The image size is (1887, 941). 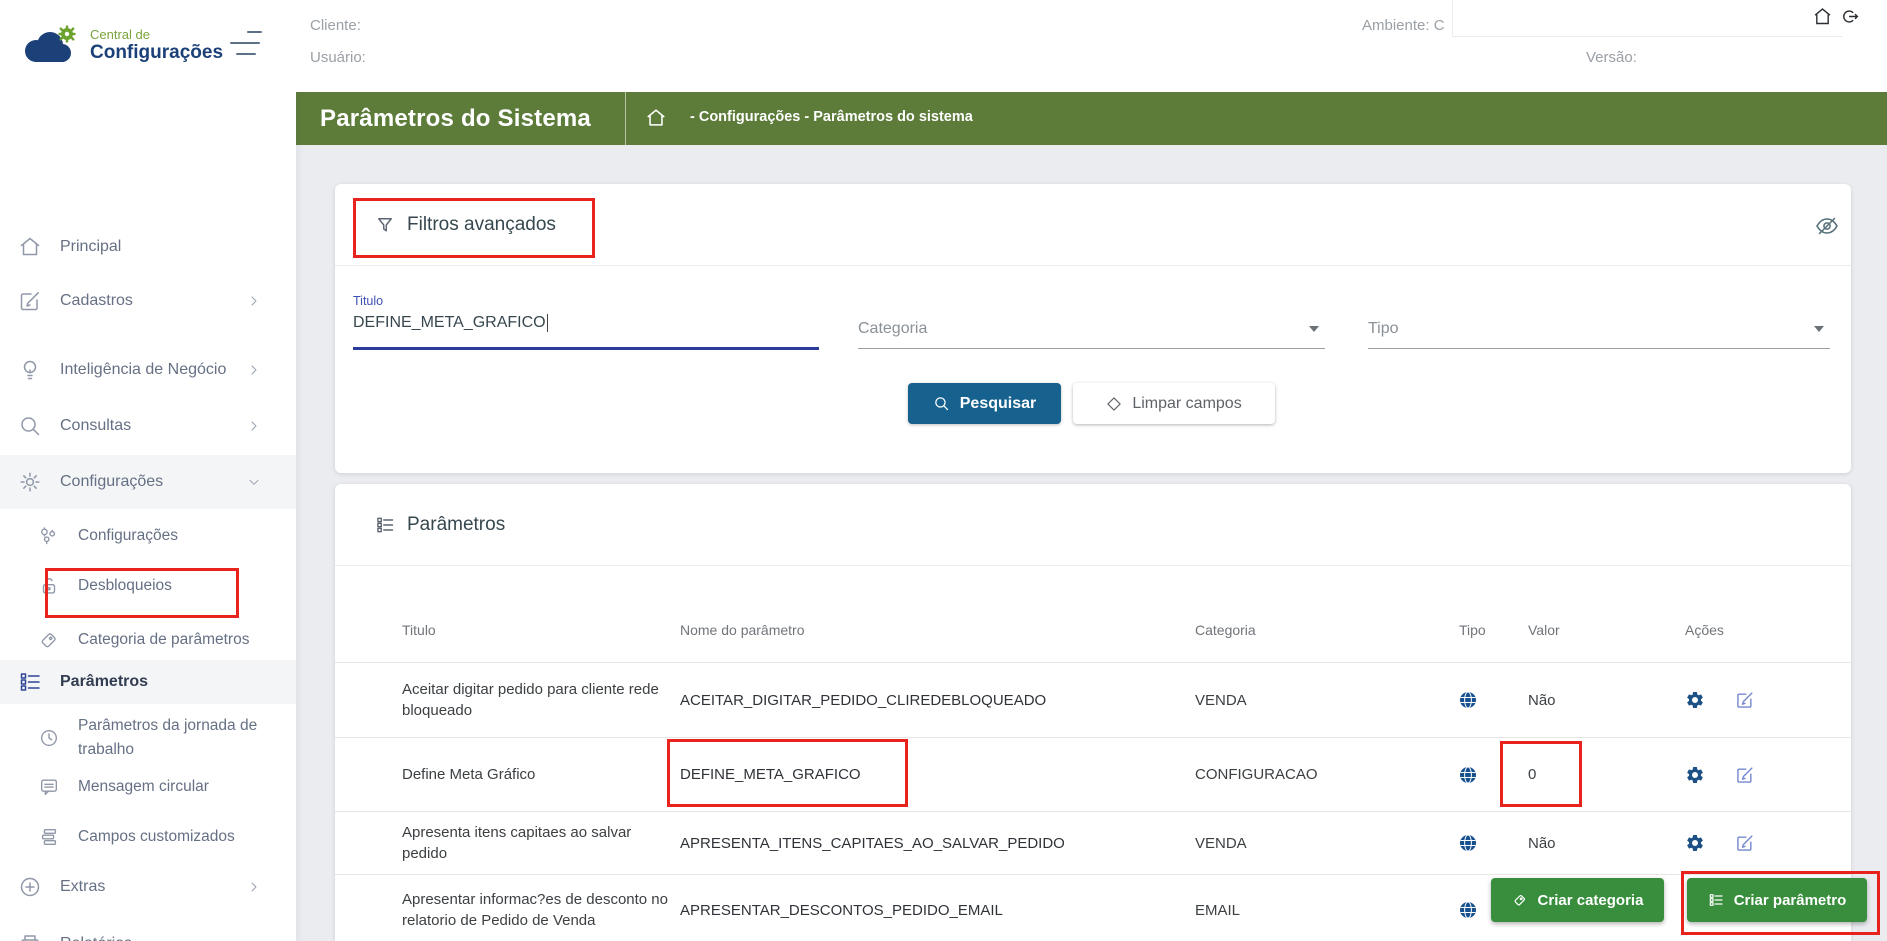 What do you see at coordinates (148, 301) in the screenshot?
I see `sidebar-item-cadastros: Cadastros` at bounding box center [148, 301].